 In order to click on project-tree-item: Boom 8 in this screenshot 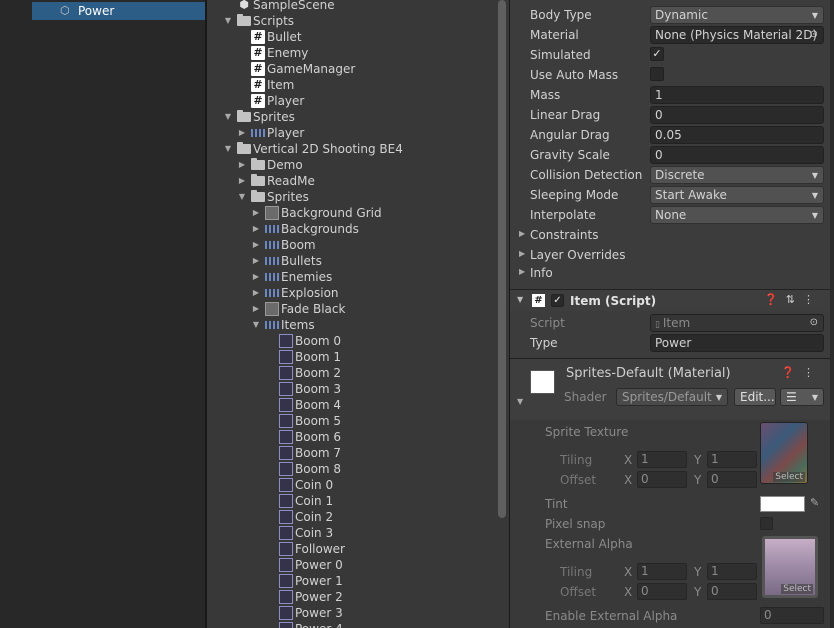, I will do `click(352, 469)`.